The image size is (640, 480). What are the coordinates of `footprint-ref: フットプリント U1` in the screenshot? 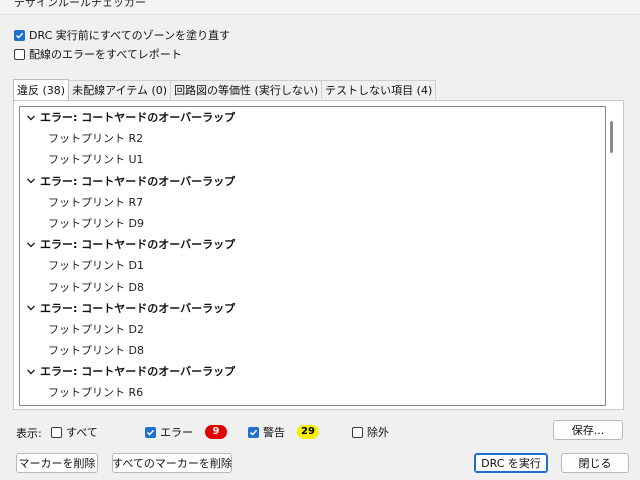 It's located at (96, 160).